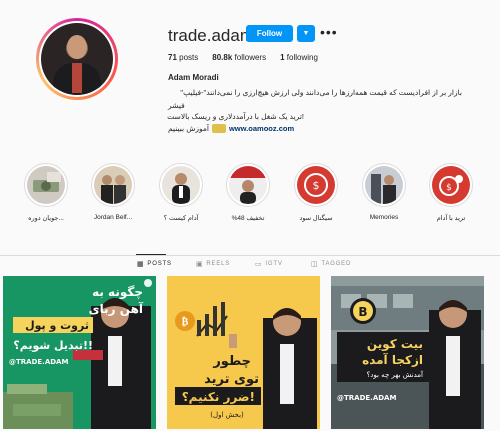 The image size is (500, 431). What do you see at coordinates (395, 344) in the screenshot?
I see `post-3-title-line-1: بیت کوین` at bounding box center [395, 344].